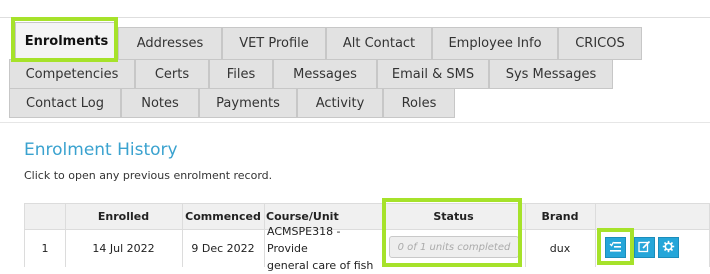  Describe the element at coordinates (600, 43) in the screenshot. I see `tab-cricos: CRICOS` at that location.